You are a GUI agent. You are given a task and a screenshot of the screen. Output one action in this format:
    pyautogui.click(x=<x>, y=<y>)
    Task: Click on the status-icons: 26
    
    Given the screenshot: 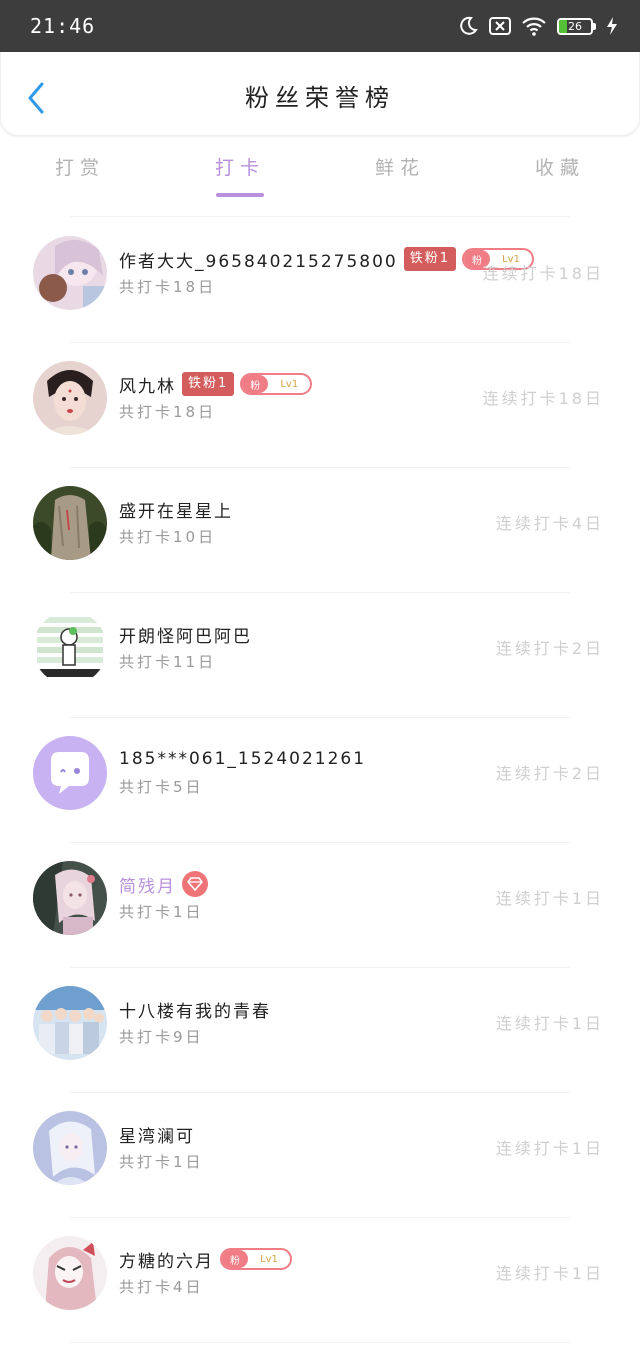 What is the action you would take?
    pyautogui.click(x=537, y=26)
    